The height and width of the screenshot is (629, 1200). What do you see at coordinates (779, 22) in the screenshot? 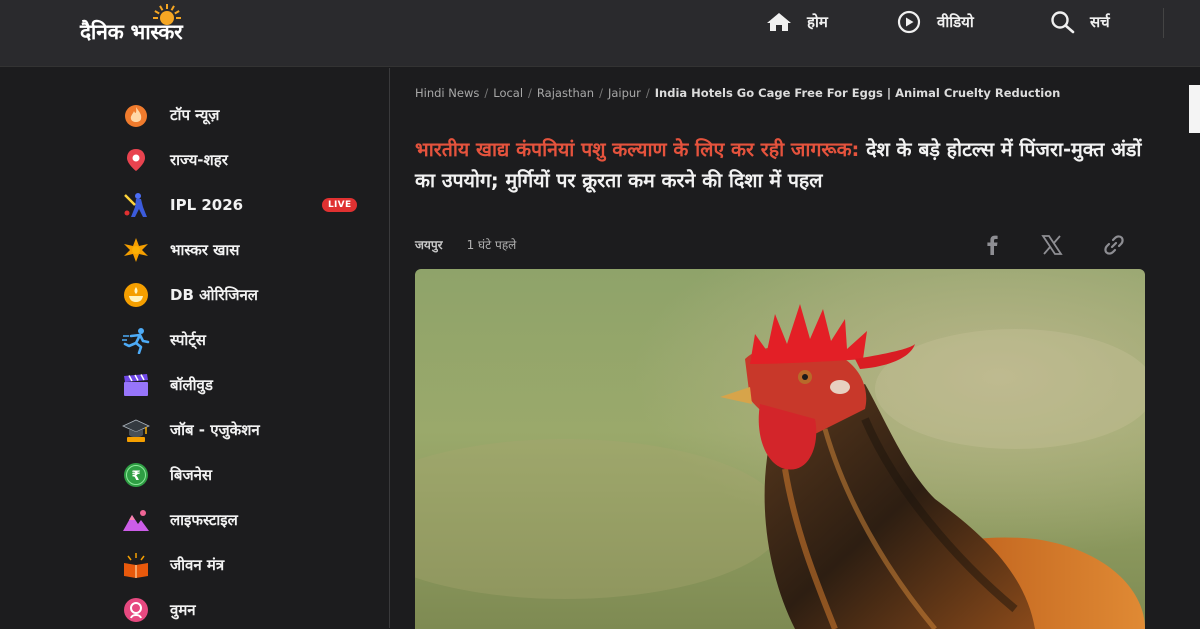
I see `home-icon` at bounding box center [779, 22].